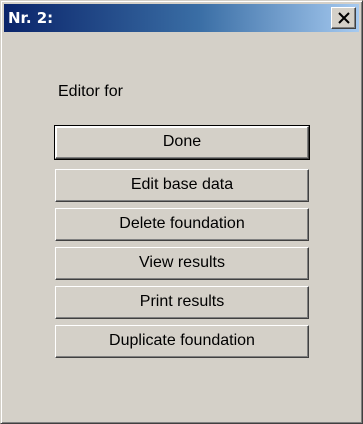 The width and height of the screenshot is (363, 424). What do you see at coordinates (182, 263) in the screenshot?
I see `view-results-button: View results` at bounding box center [182, 263].